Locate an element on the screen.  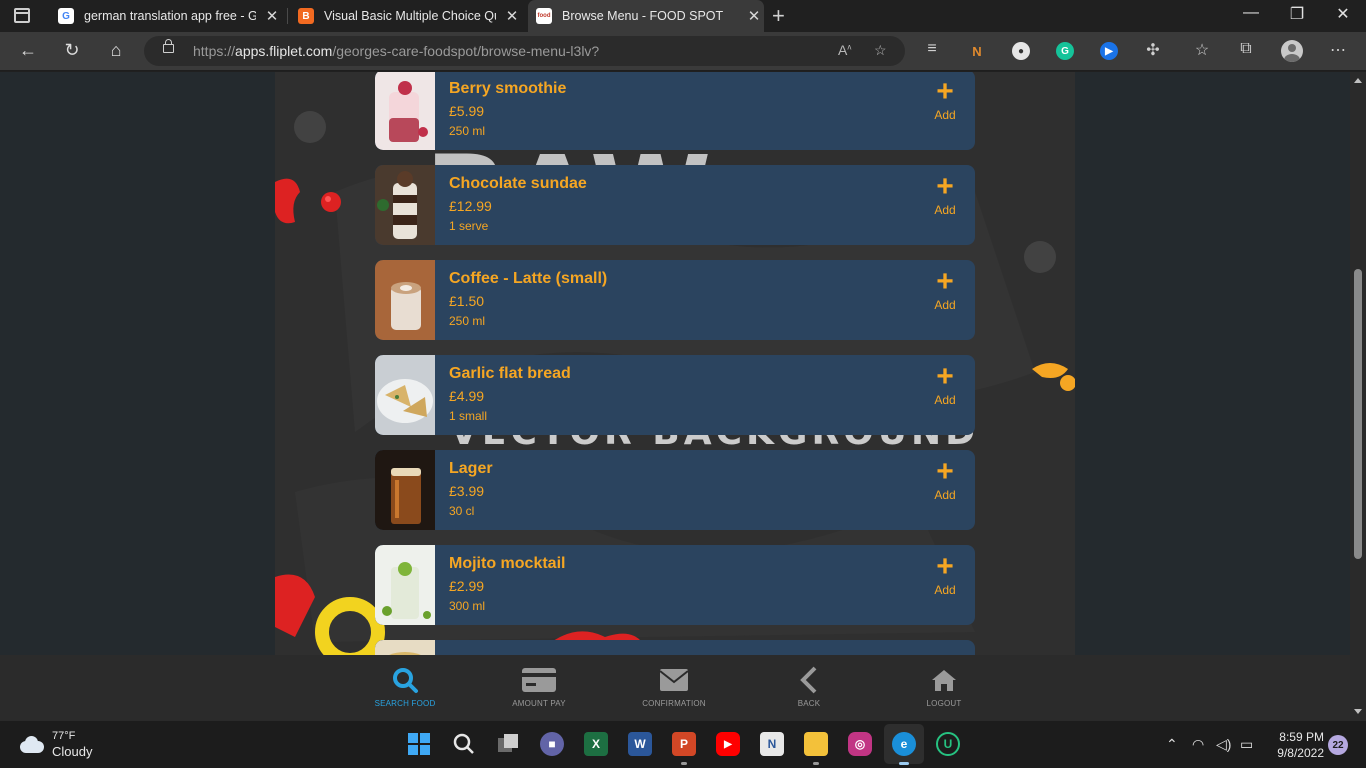
nav-label: LOGOUT is located at coordinates (944, 703).